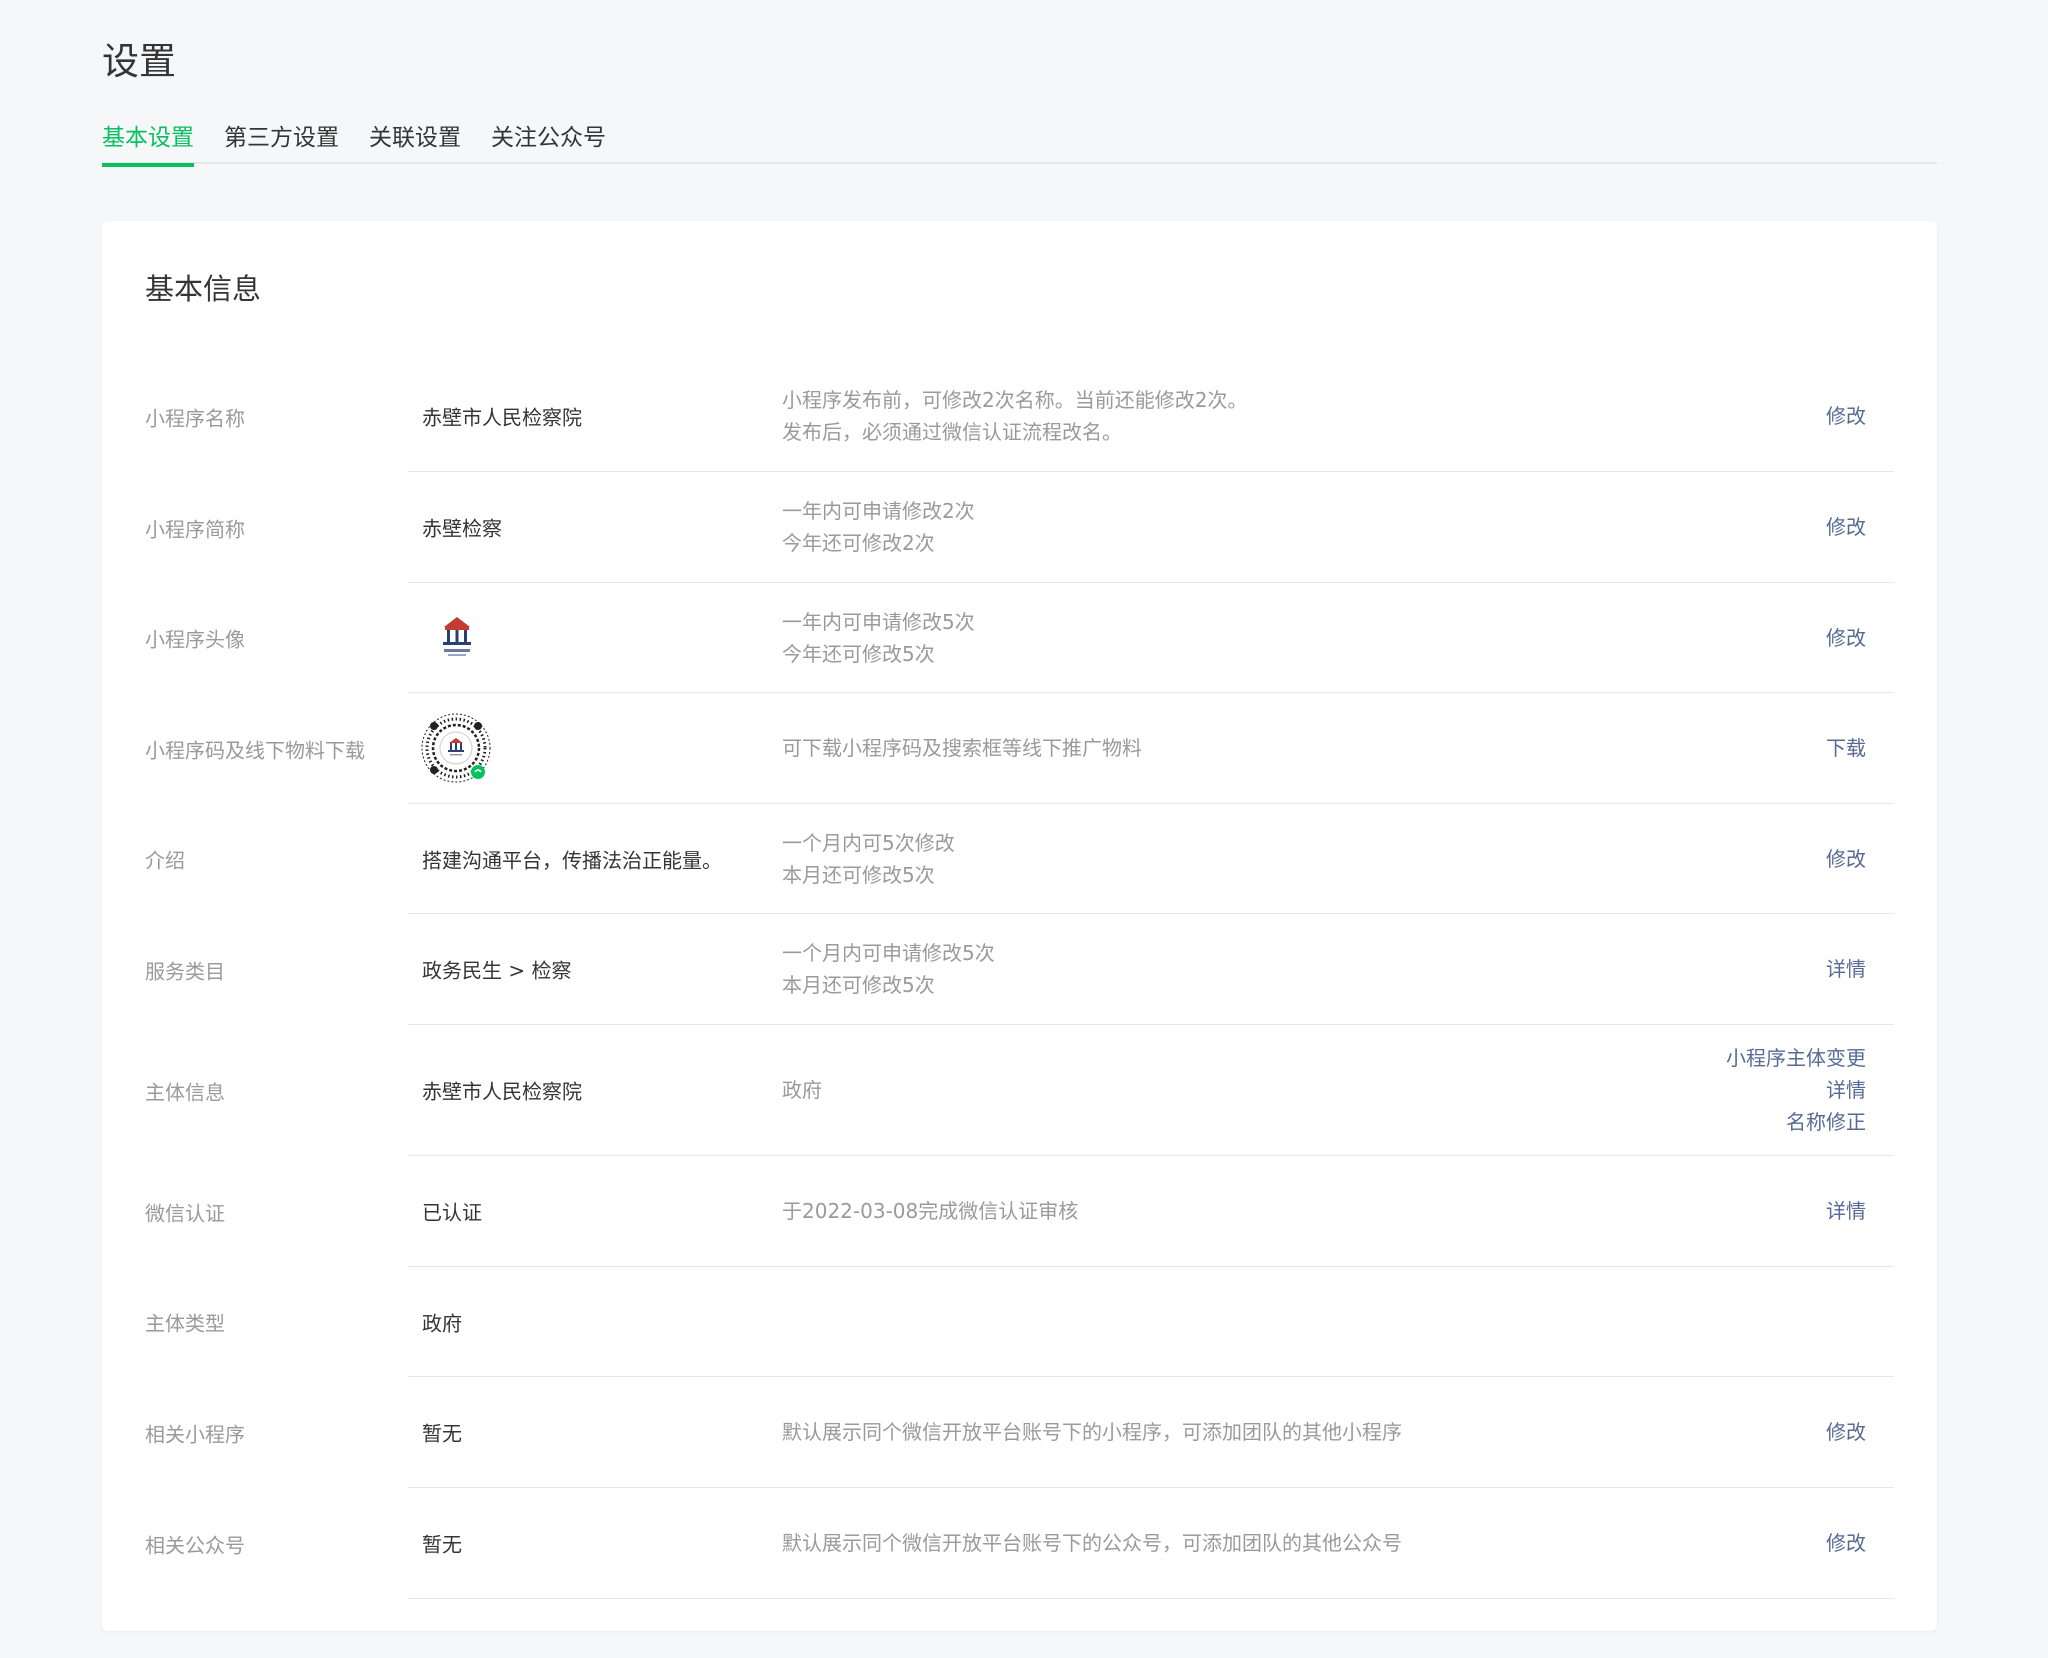 This screenshot has height=1658, width=2048. Describe the element at coordinates (456, 748) in the screenshot. I see `mini-program-code-image` at that location.